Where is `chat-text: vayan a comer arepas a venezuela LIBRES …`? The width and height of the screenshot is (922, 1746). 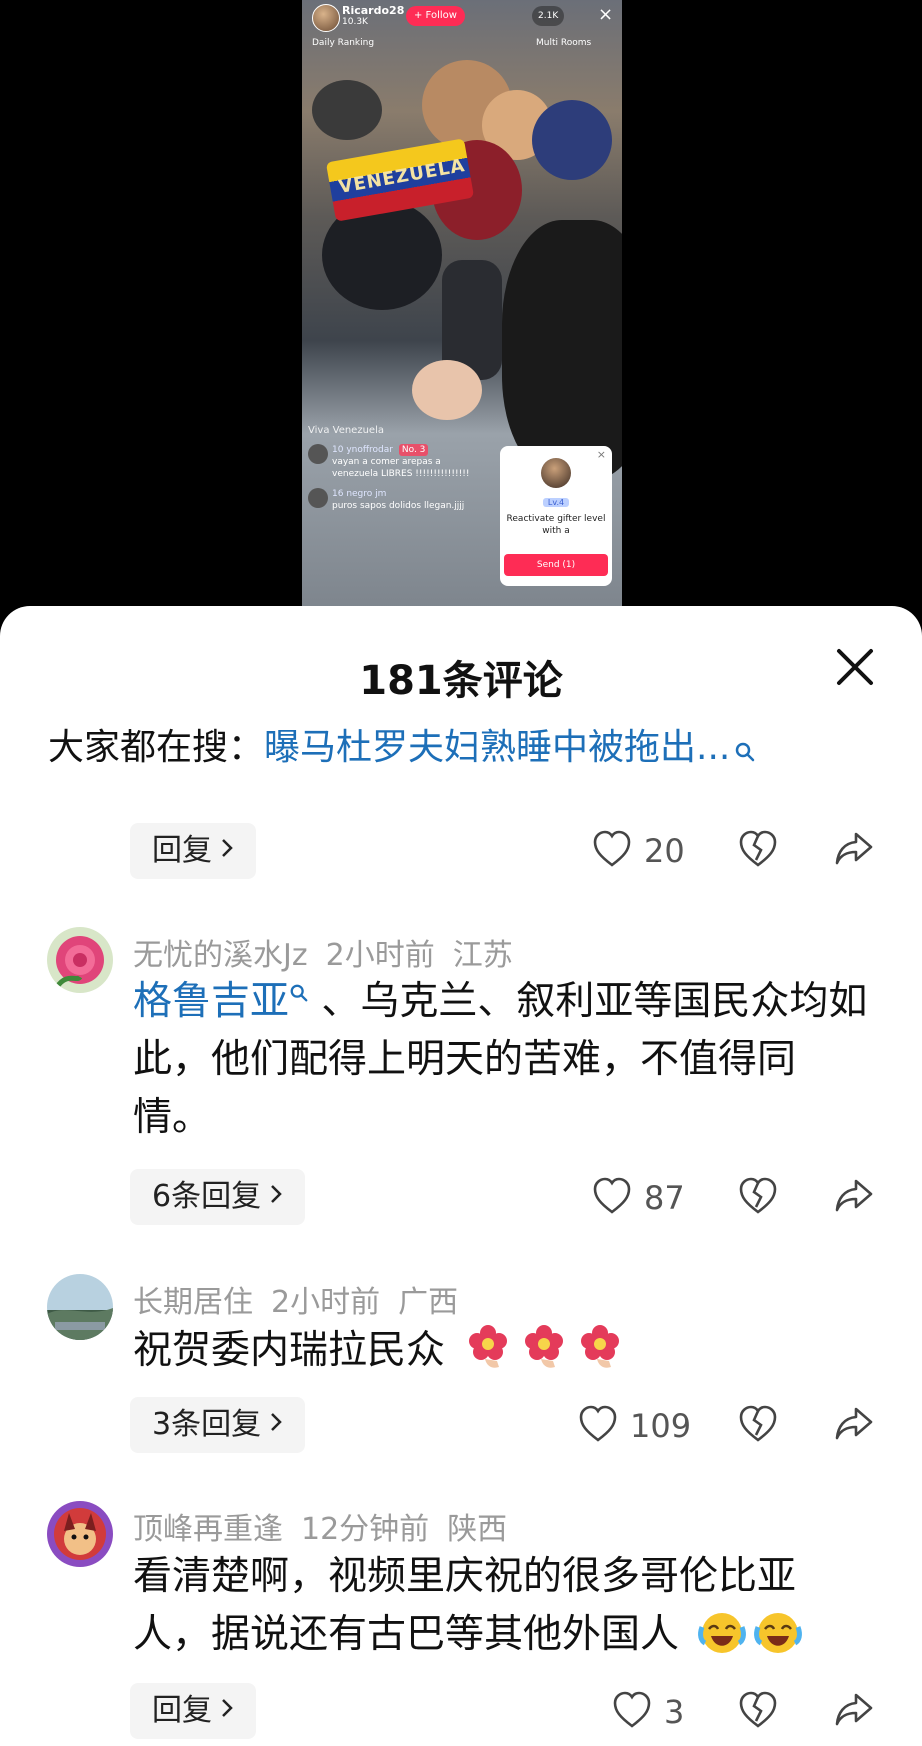
chat-text: vayan a comer arepas a venezuela LIBRES … is located at coordinates (401, 468).